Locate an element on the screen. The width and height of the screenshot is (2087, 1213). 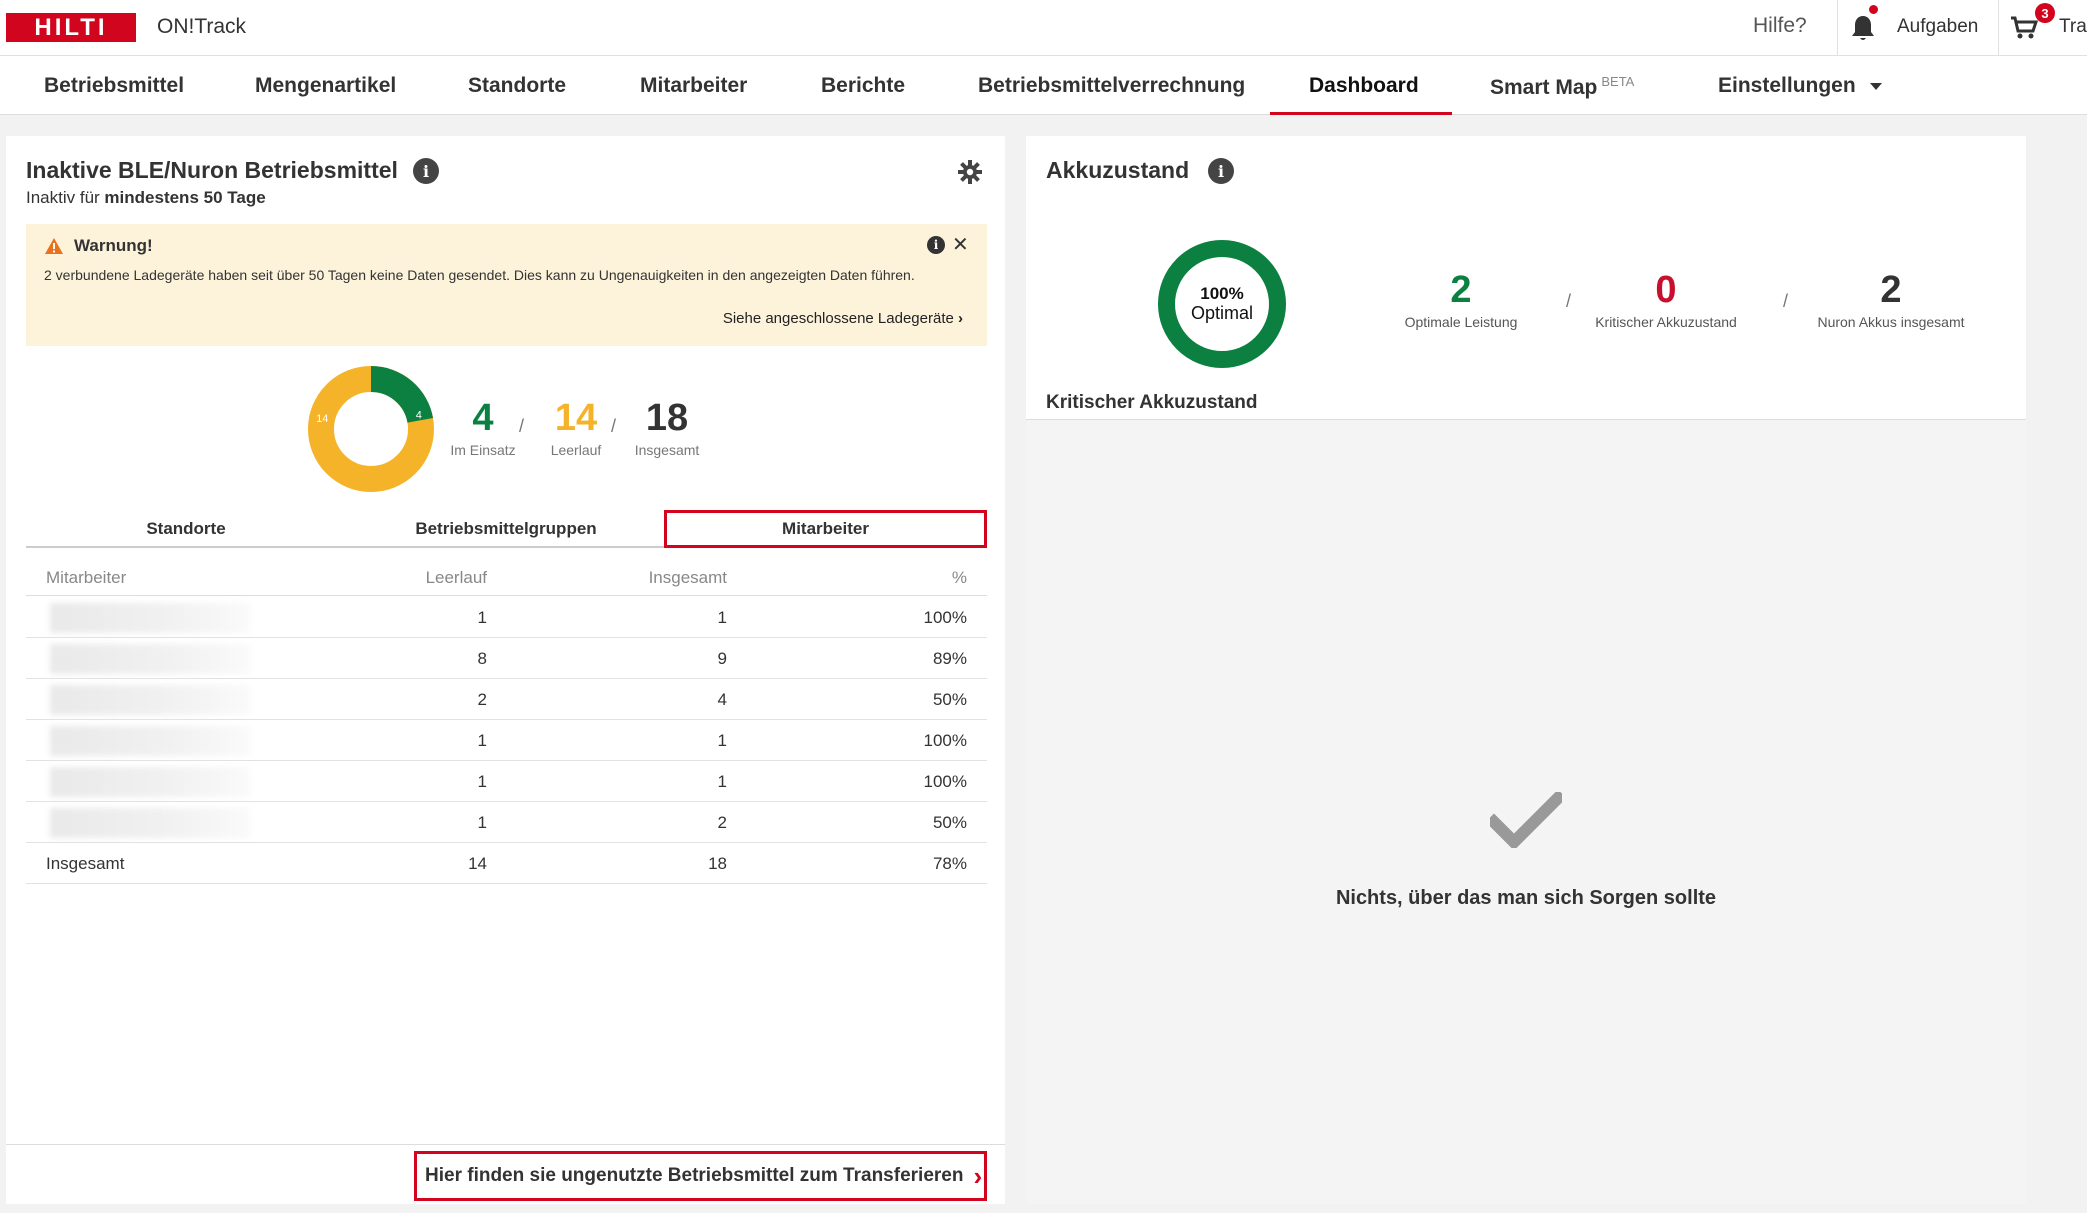
widget-subtitle: Inaktiv für mindestens 50 Tage is located at coordinates (146, 198).